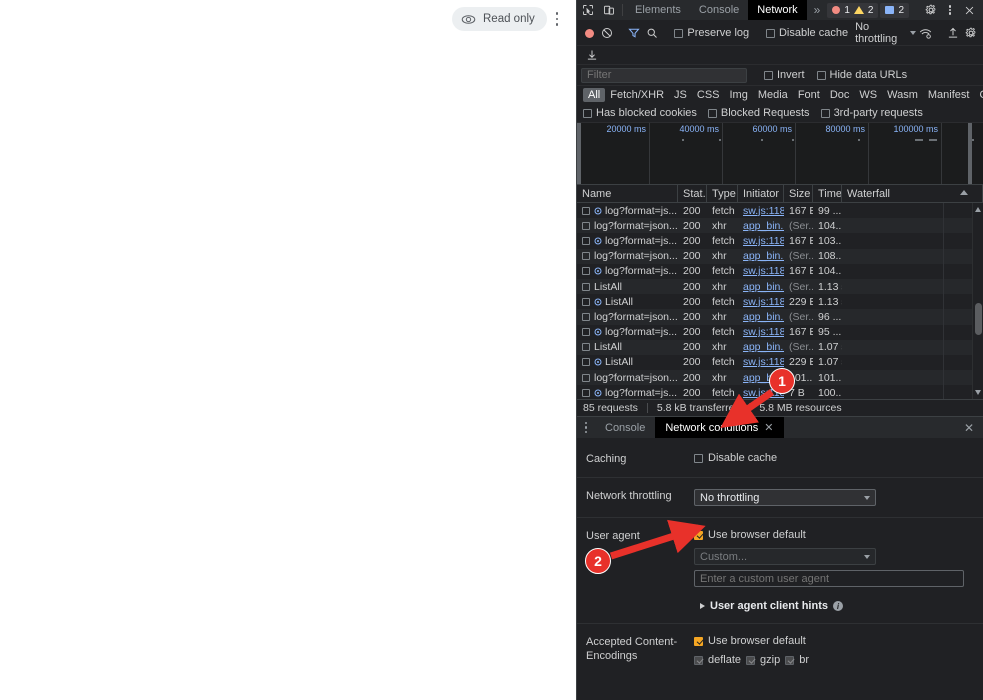 The height and width of the screenshot is (700, 983). What do you see at coordinates (608, 10) in the screenshot?
I see `device-toolbar-icon` at bounding box center [608, 10].